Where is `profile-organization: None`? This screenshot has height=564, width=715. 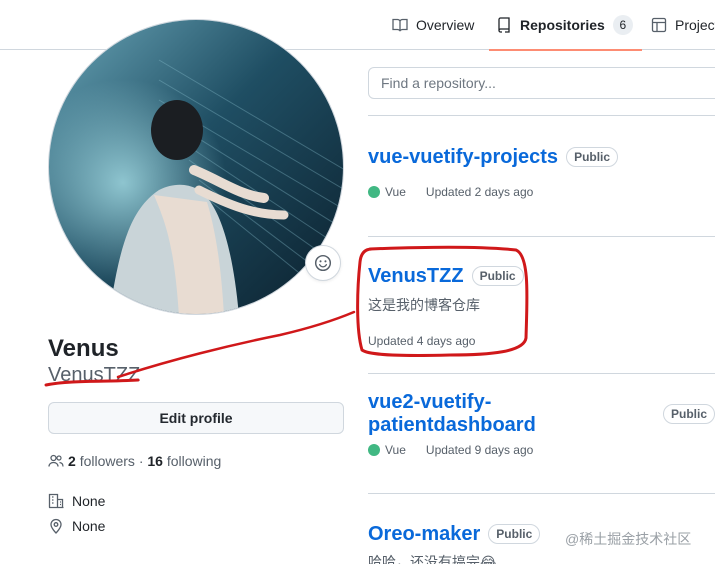 profile-organization: None is located at coordinates (76, 501).